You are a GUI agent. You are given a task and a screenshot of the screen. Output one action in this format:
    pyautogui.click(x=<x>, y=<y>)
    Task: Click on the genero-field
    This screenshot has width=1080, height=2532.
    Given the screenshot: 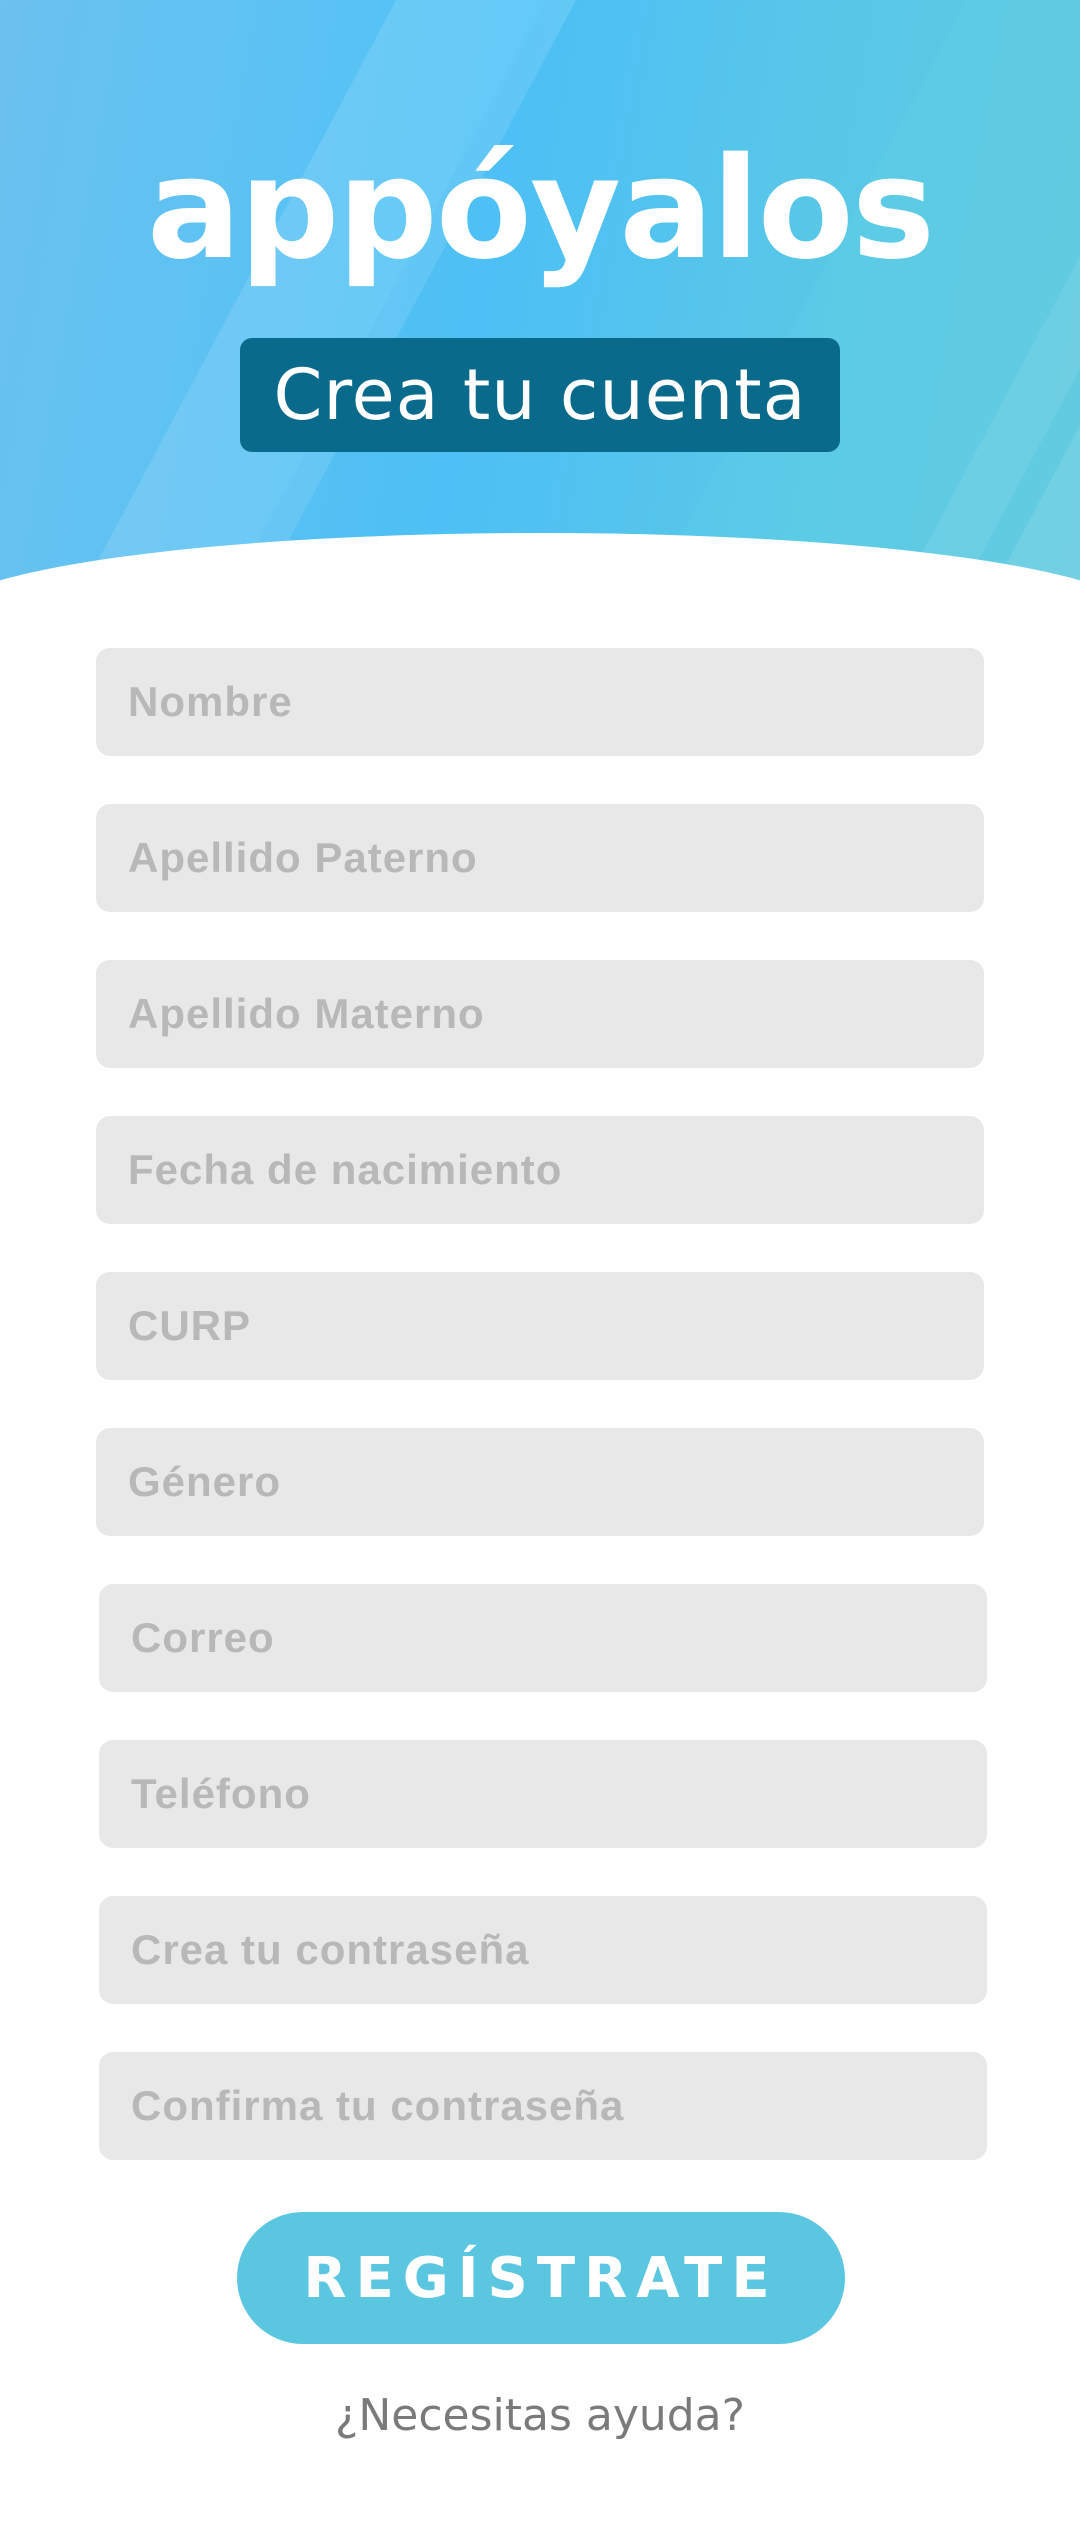 What is the action you would take?
    pyautogui.click(x=540, y=1482)
    